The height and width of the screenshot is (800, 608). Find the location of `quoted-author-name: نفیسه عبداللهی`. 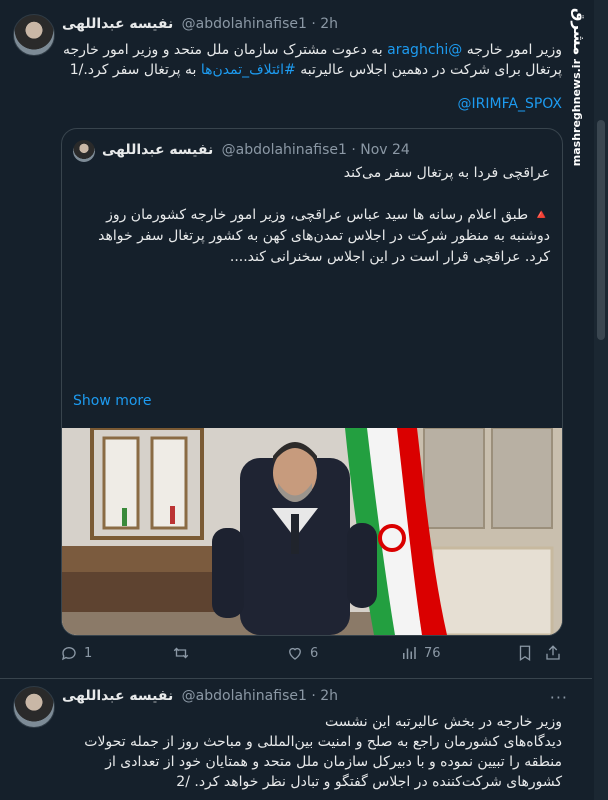

quoted-author-name: نفیسه عبداللهی is located at coordinates (157, 150).